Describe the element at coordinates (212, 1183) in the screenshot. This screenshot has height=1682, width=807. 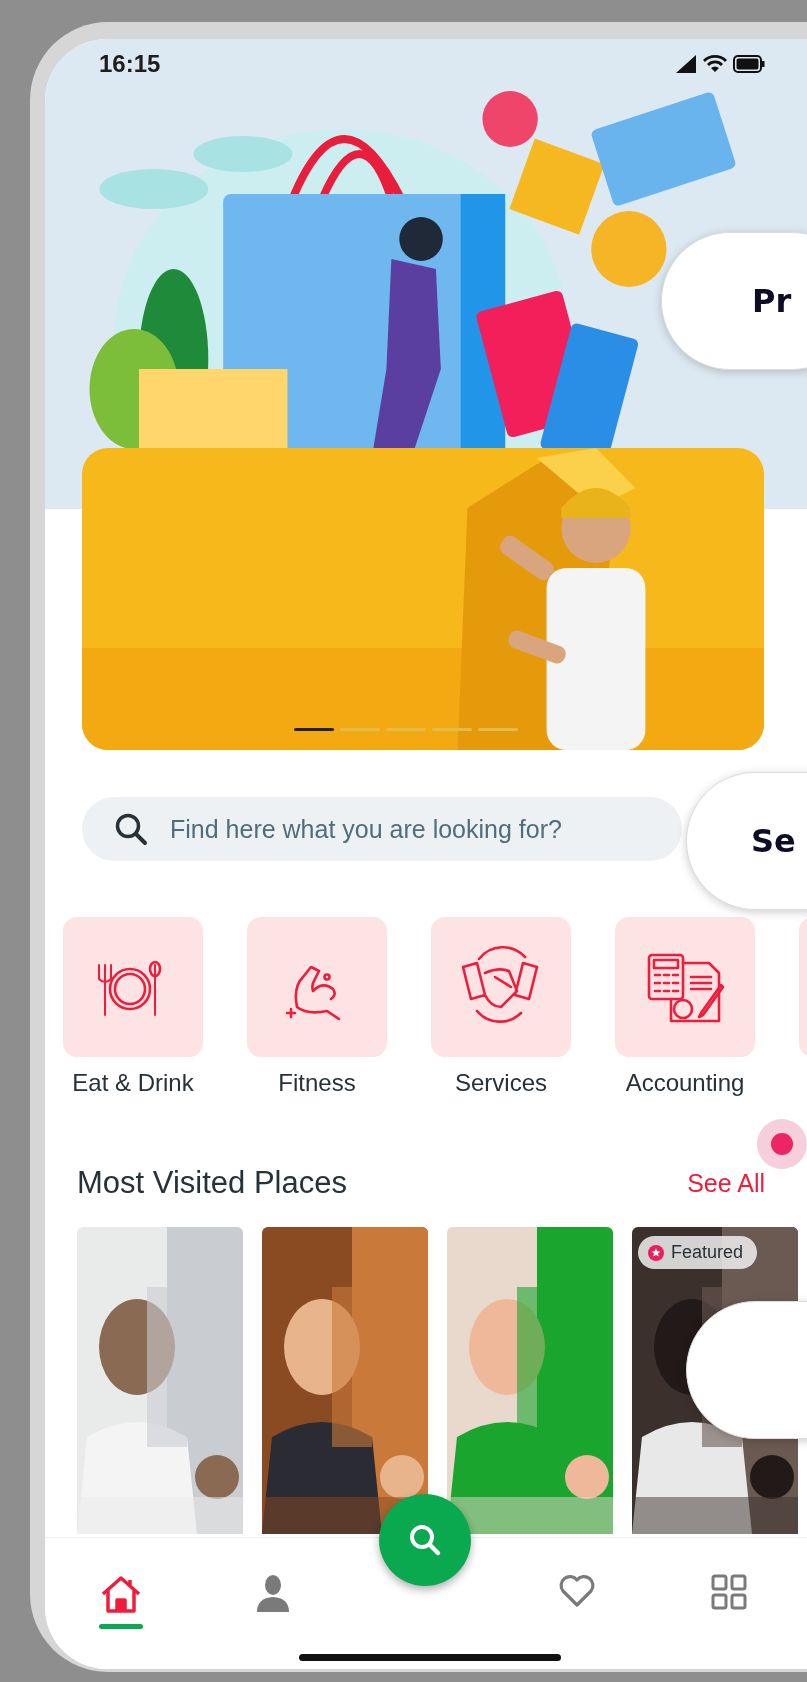
I see `section-title: Most Visited Places` at that location.